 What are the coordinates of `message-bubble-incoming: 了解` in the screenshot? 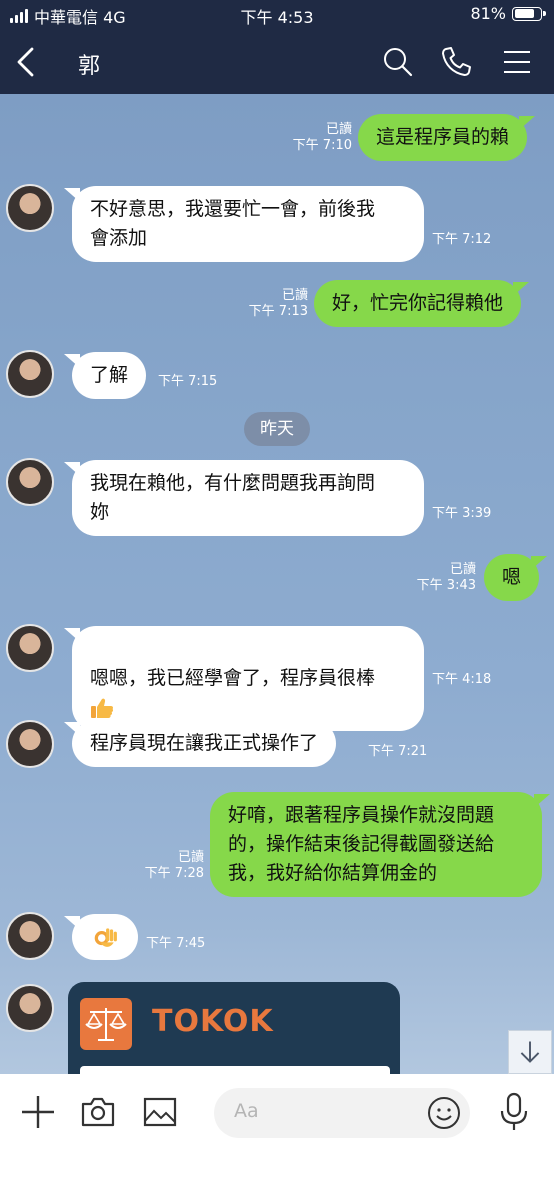 It's located at (105, 375).